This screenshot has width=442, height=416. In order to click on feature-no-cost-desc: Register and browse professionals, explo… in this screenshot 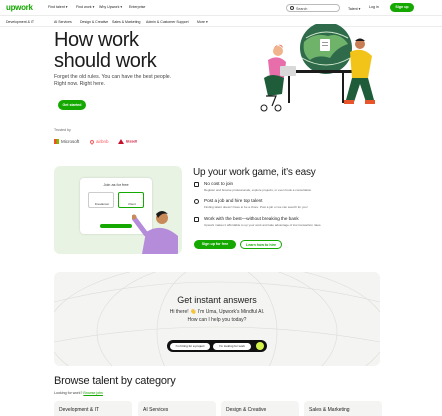, I will do `click(258, 190)`.